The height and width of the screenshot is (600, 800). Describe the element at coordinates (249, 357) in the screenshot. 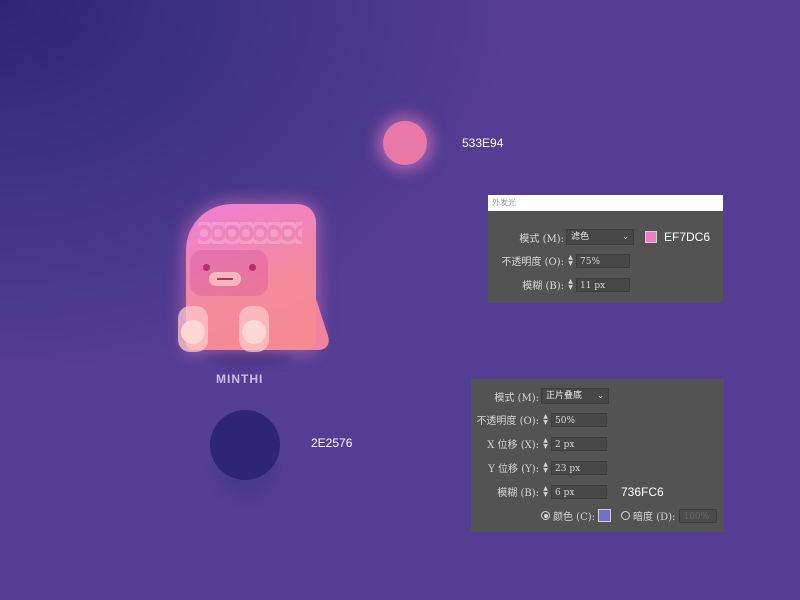

I see `monster-shadow` at that location.